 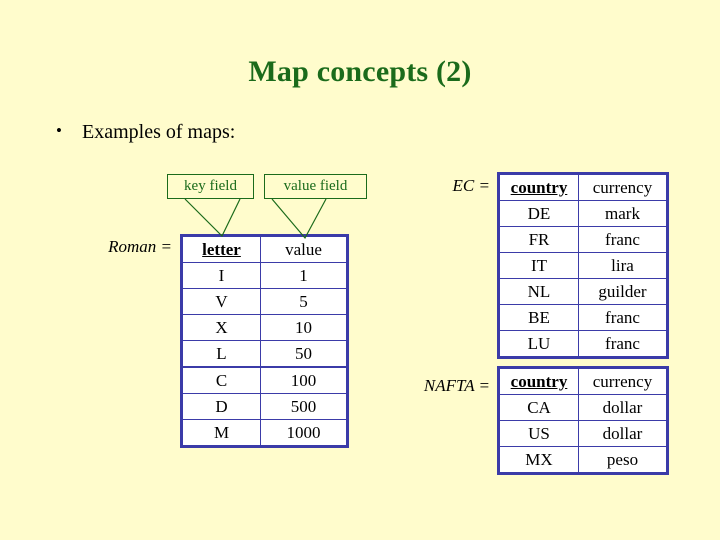 What do you see at coordinates (538, 460) in the screenshot?
I see `cell-key: MX` at bounding box center [538, 460].